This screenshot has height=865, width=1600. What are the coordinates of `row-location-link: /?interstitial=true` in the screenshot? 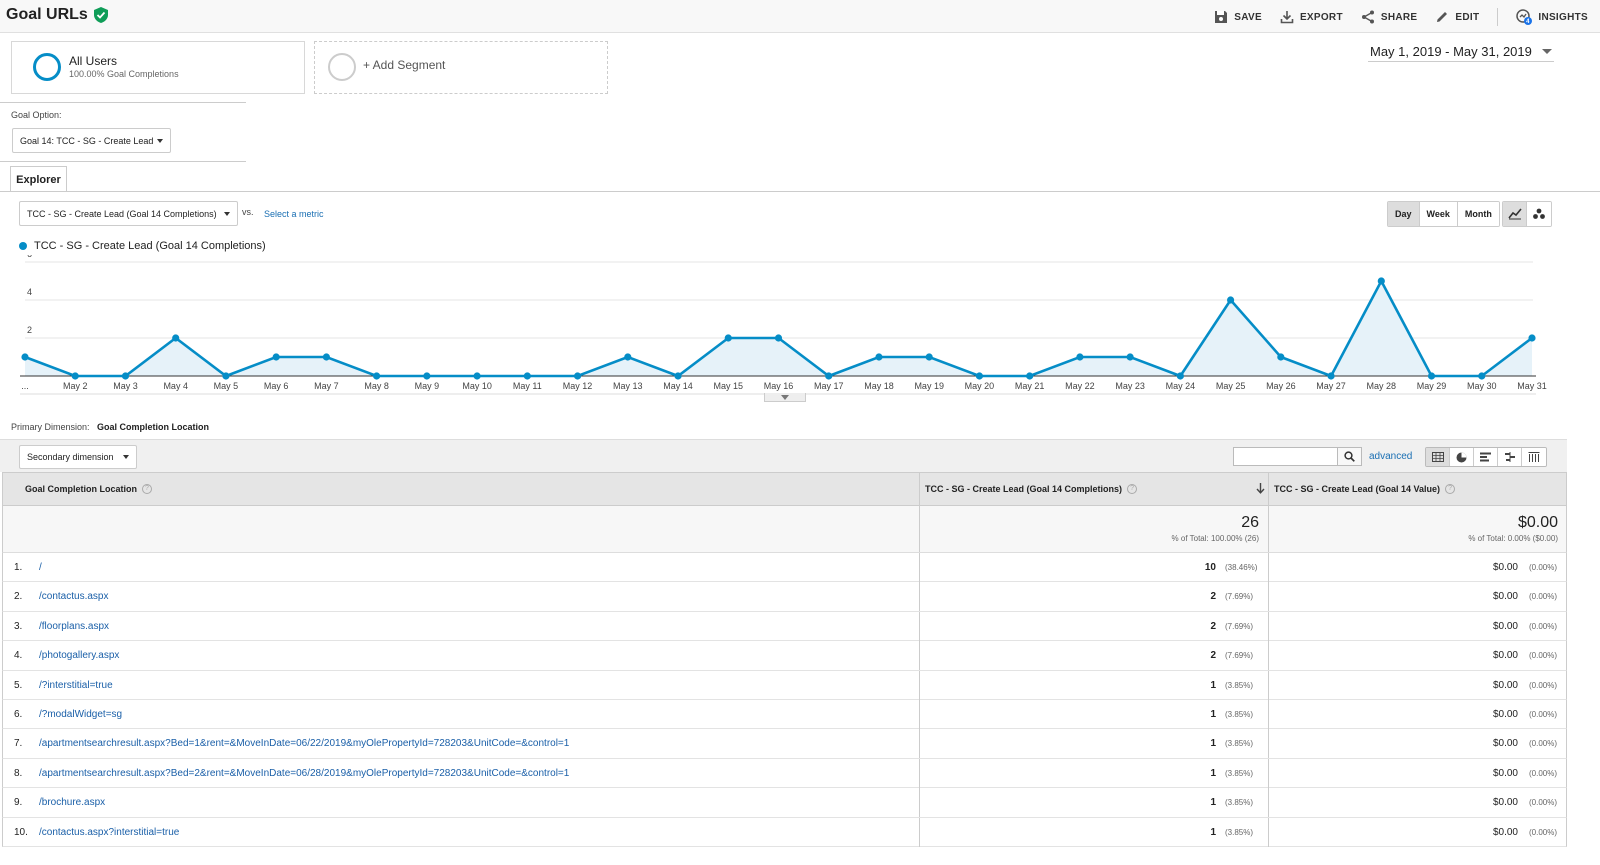 It's located at (76, 685).